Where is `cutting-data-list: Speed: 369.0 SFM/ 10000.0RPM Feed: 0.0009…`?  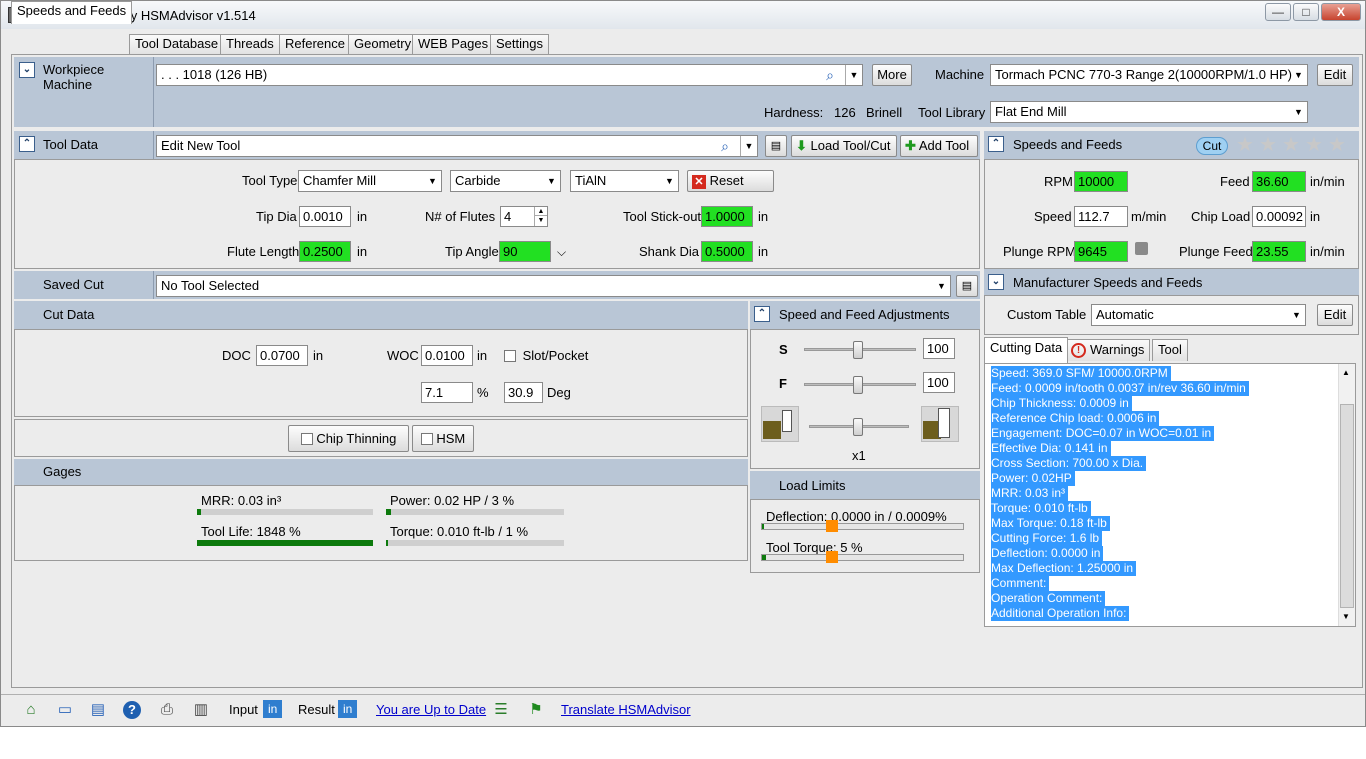
cutting-data-list: Speed: 369.0 SFM/ 10000.0RPM Feed: 0.0009… is located at coordinates (1170, 495).